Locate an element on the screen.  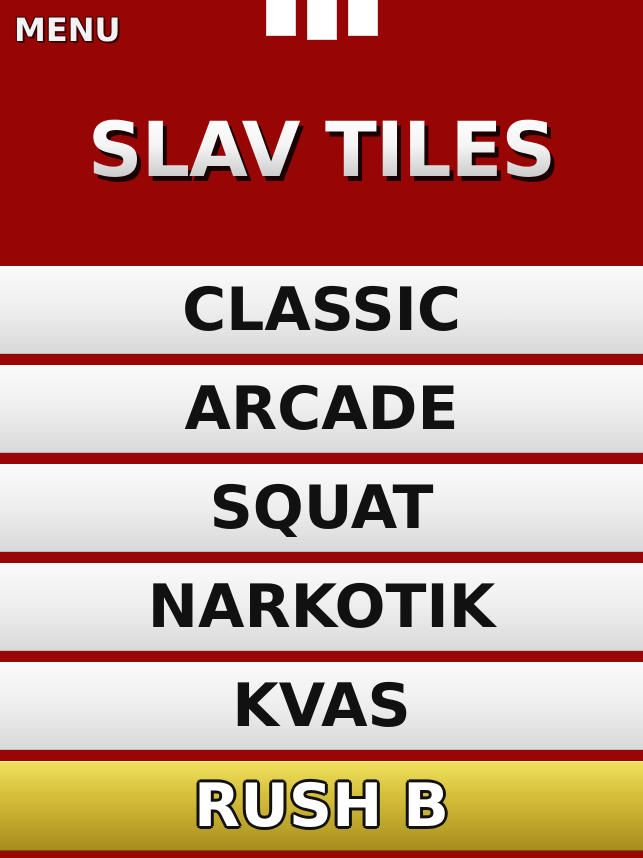
game-title: SLAV TILES is located at coordinates (321, 150).